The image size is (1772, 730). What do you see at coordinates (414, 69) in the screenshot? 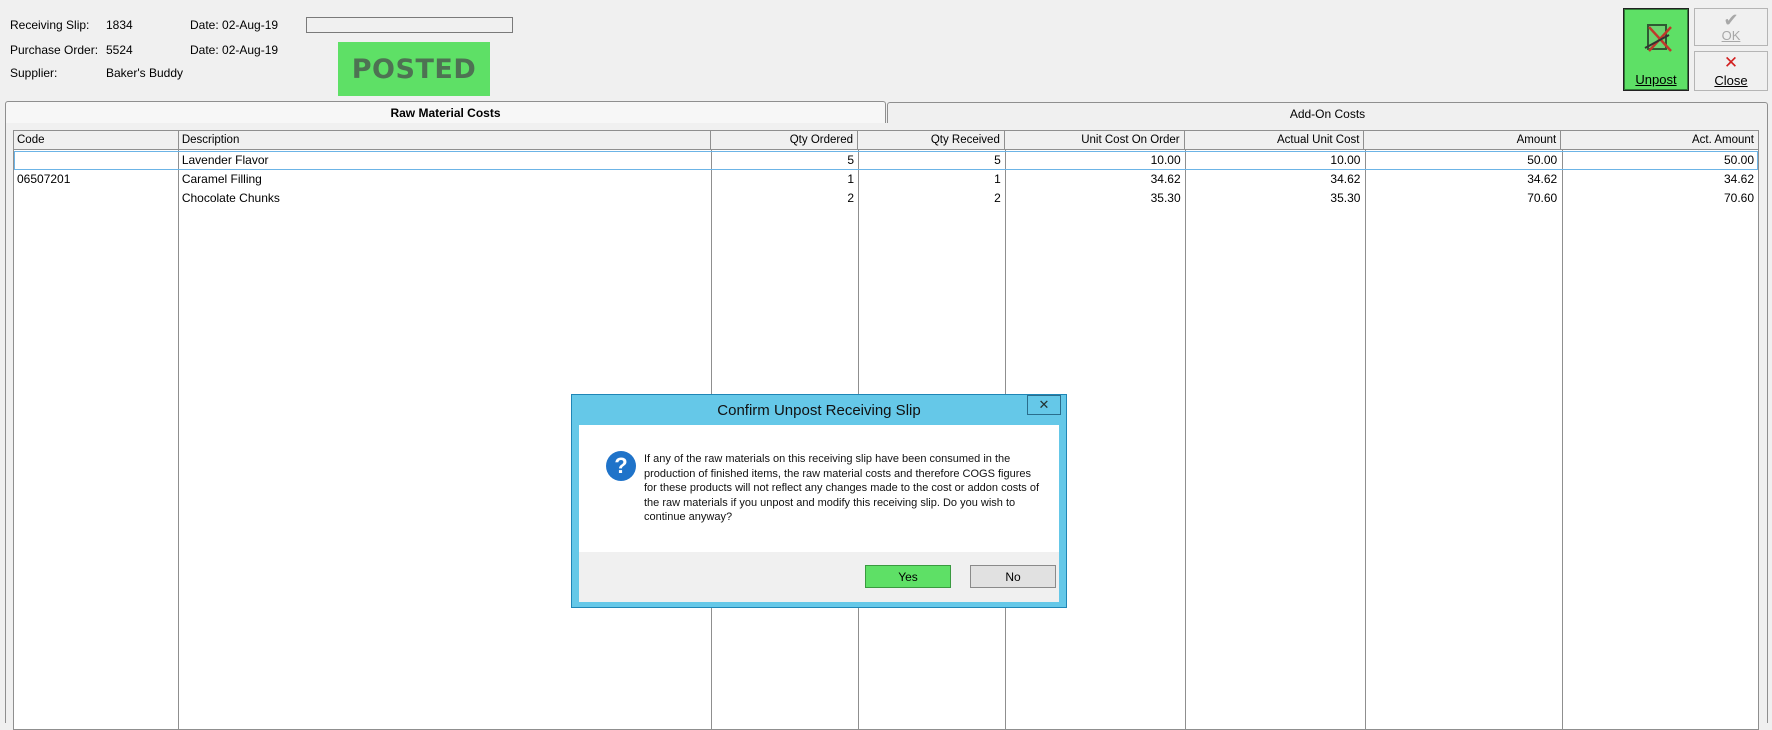
I see `status-badge: POSTED` at bounding box center [414, 69].